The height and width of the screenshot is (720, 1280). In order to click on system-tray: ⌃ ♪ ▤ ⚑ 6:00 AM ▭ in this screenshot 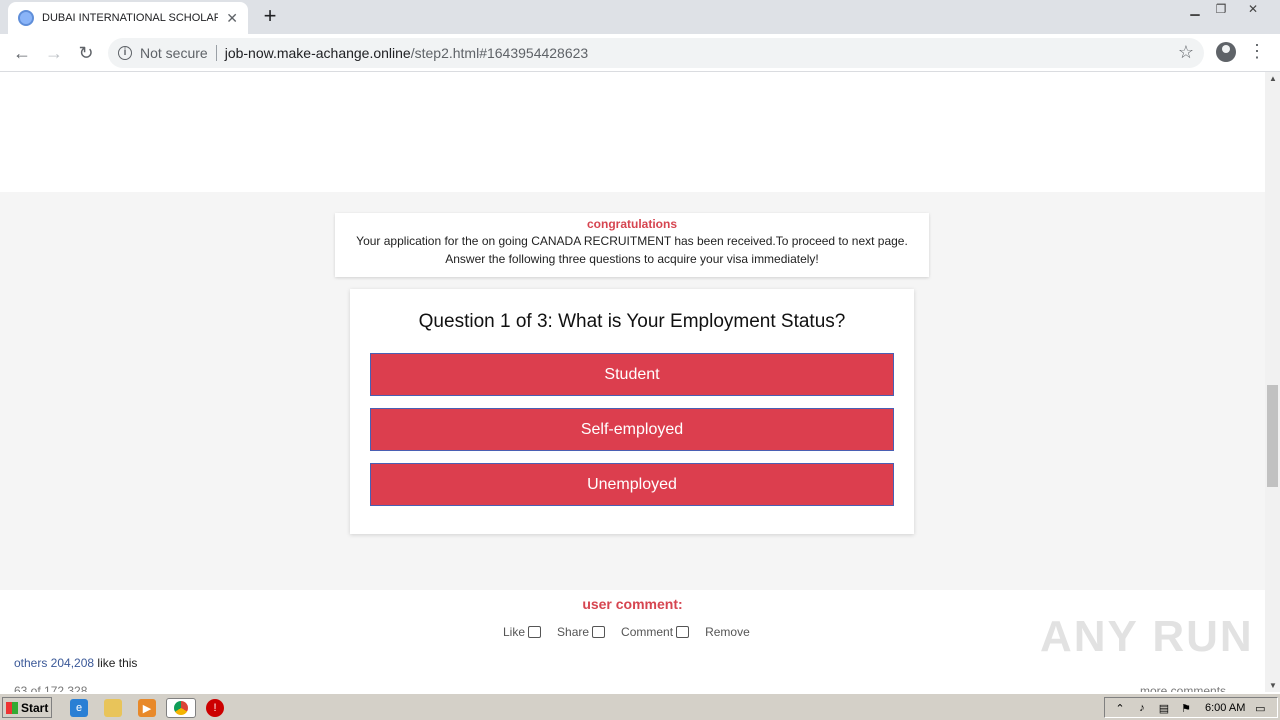, I will do `click(1191, 707)`.